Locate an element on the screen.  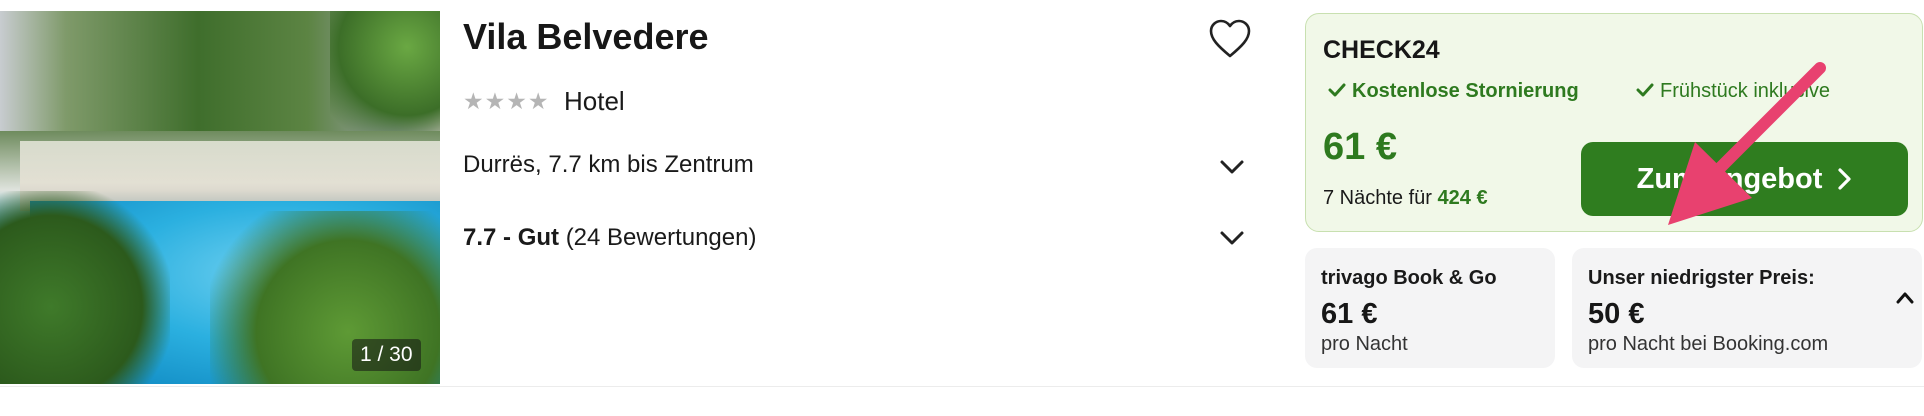
deal-price: 61 € is located at coordinates (1360, 147).